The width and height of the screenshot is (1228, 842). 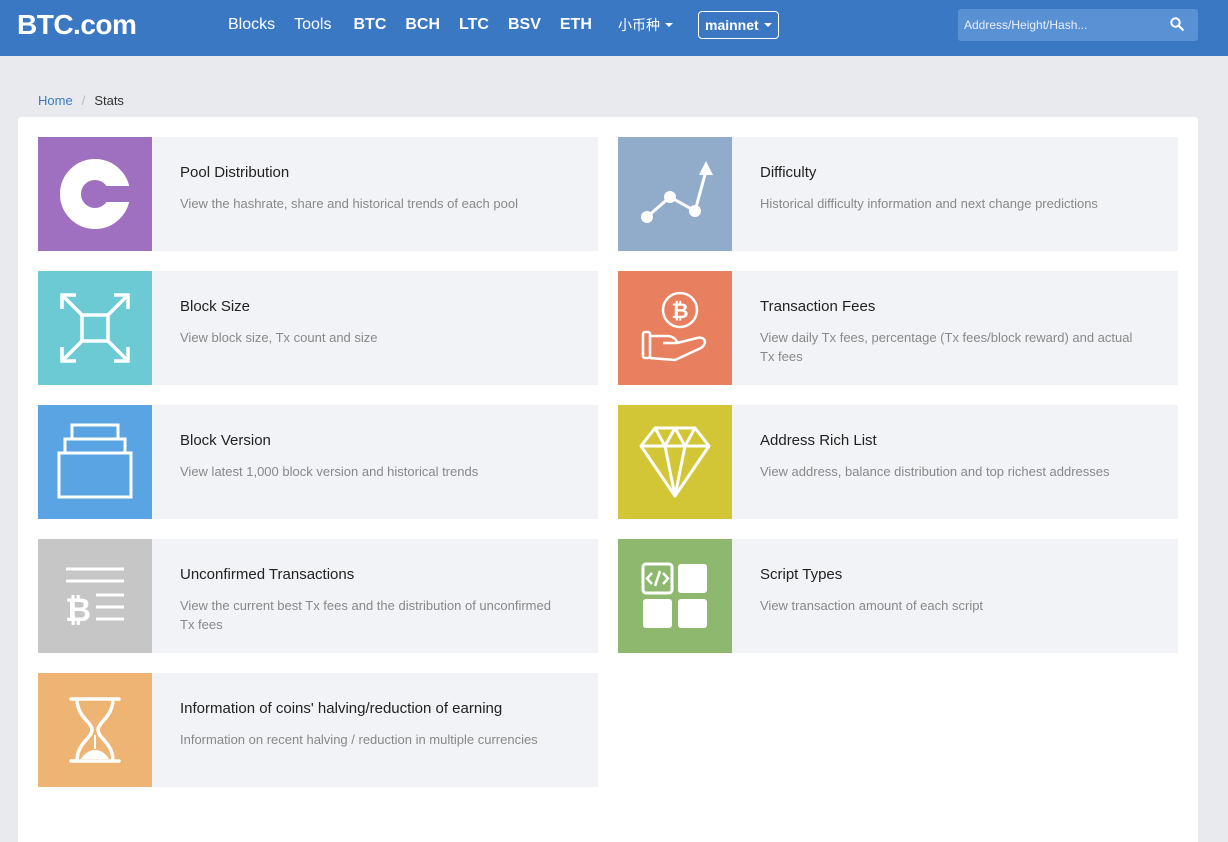 I want to click on nav-btc: BTC, so click(x=369, y=25).